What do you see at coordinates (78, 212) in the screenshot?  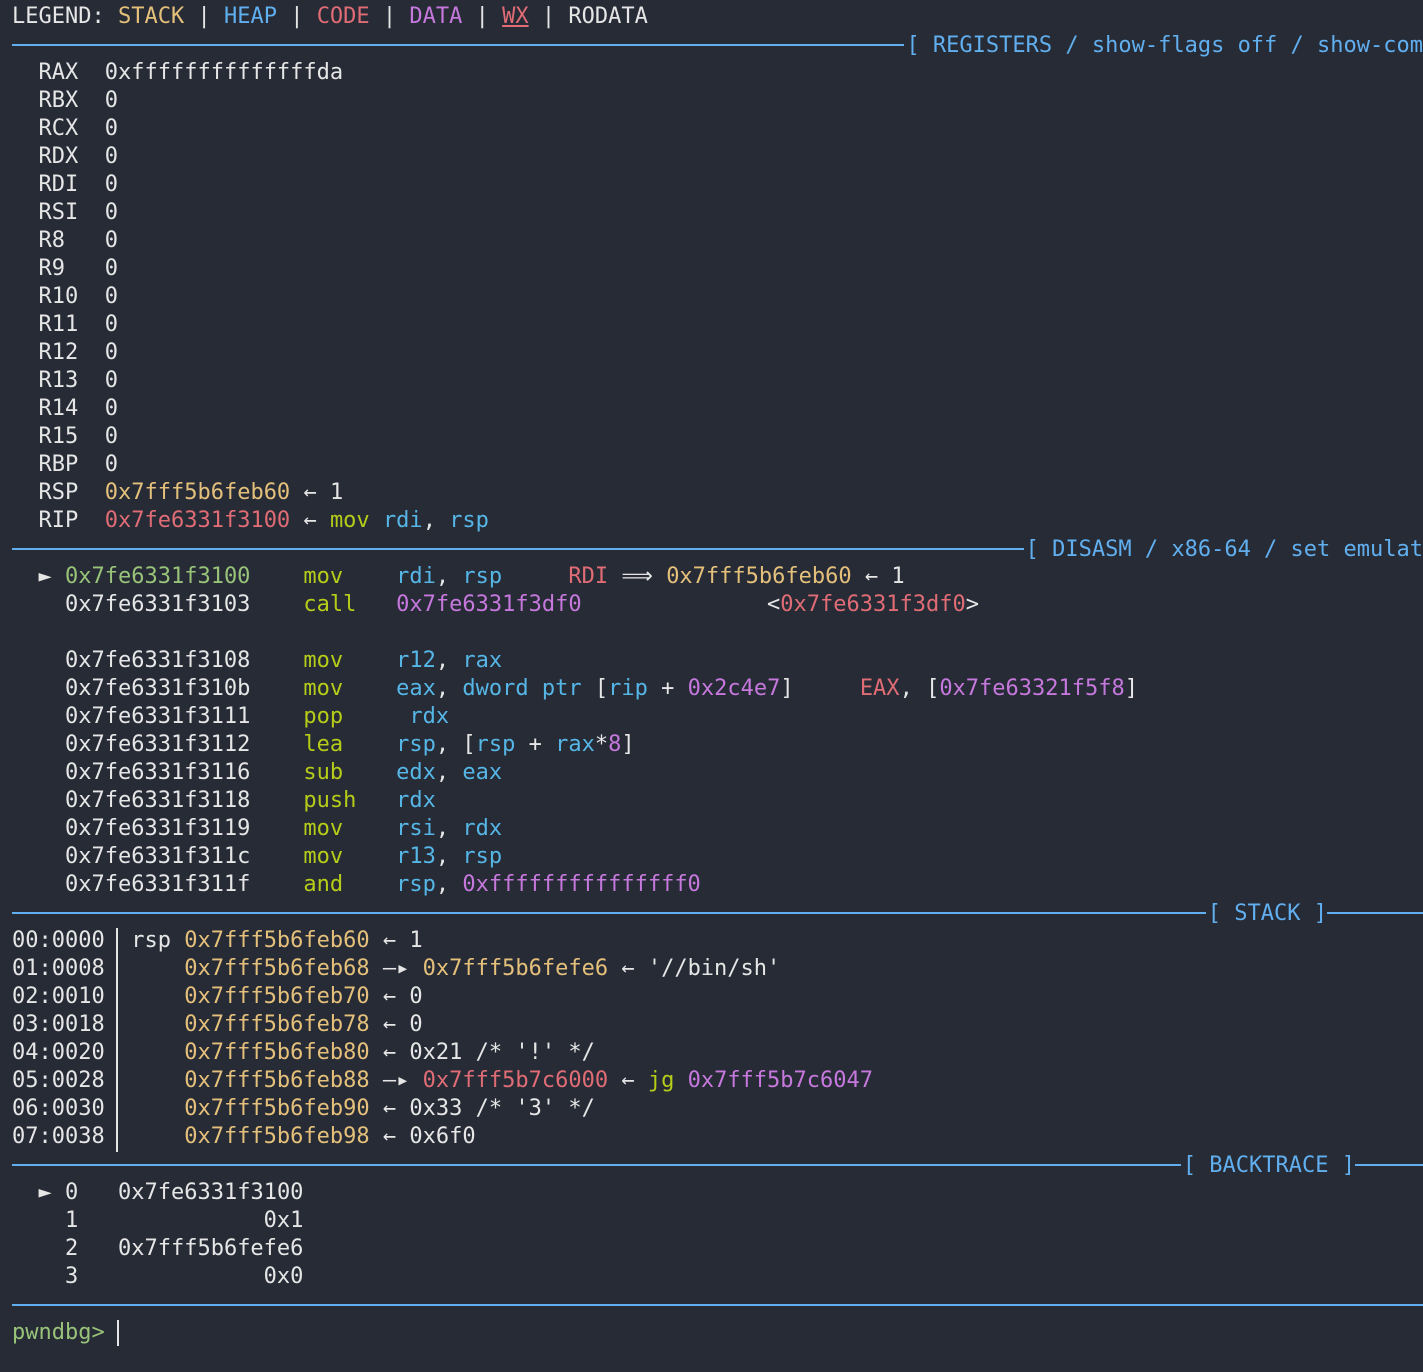 I see `register-row-rsi: RSI 0` at bounding box center [78, 212].